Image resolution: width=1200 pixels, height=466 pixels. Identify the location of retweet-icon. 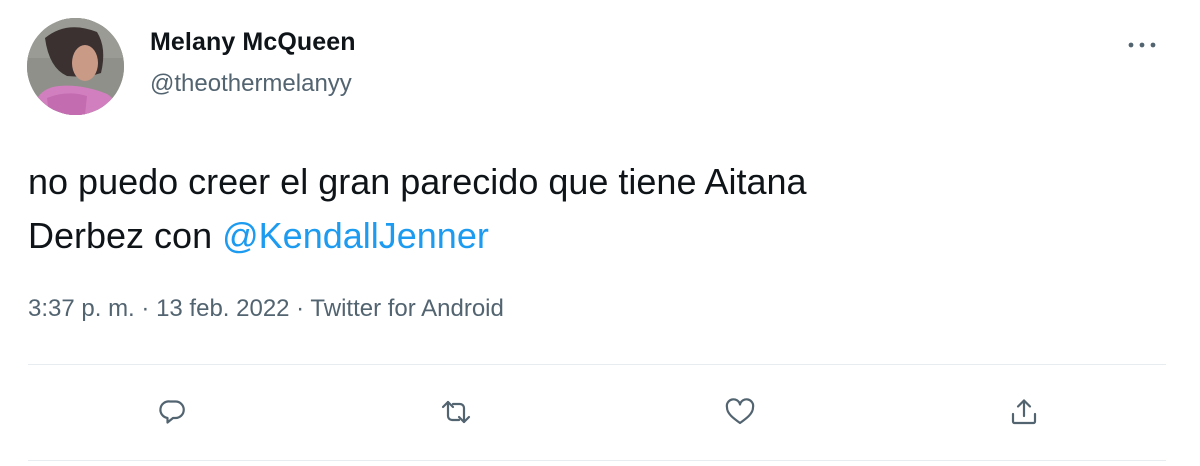
(456, 412).